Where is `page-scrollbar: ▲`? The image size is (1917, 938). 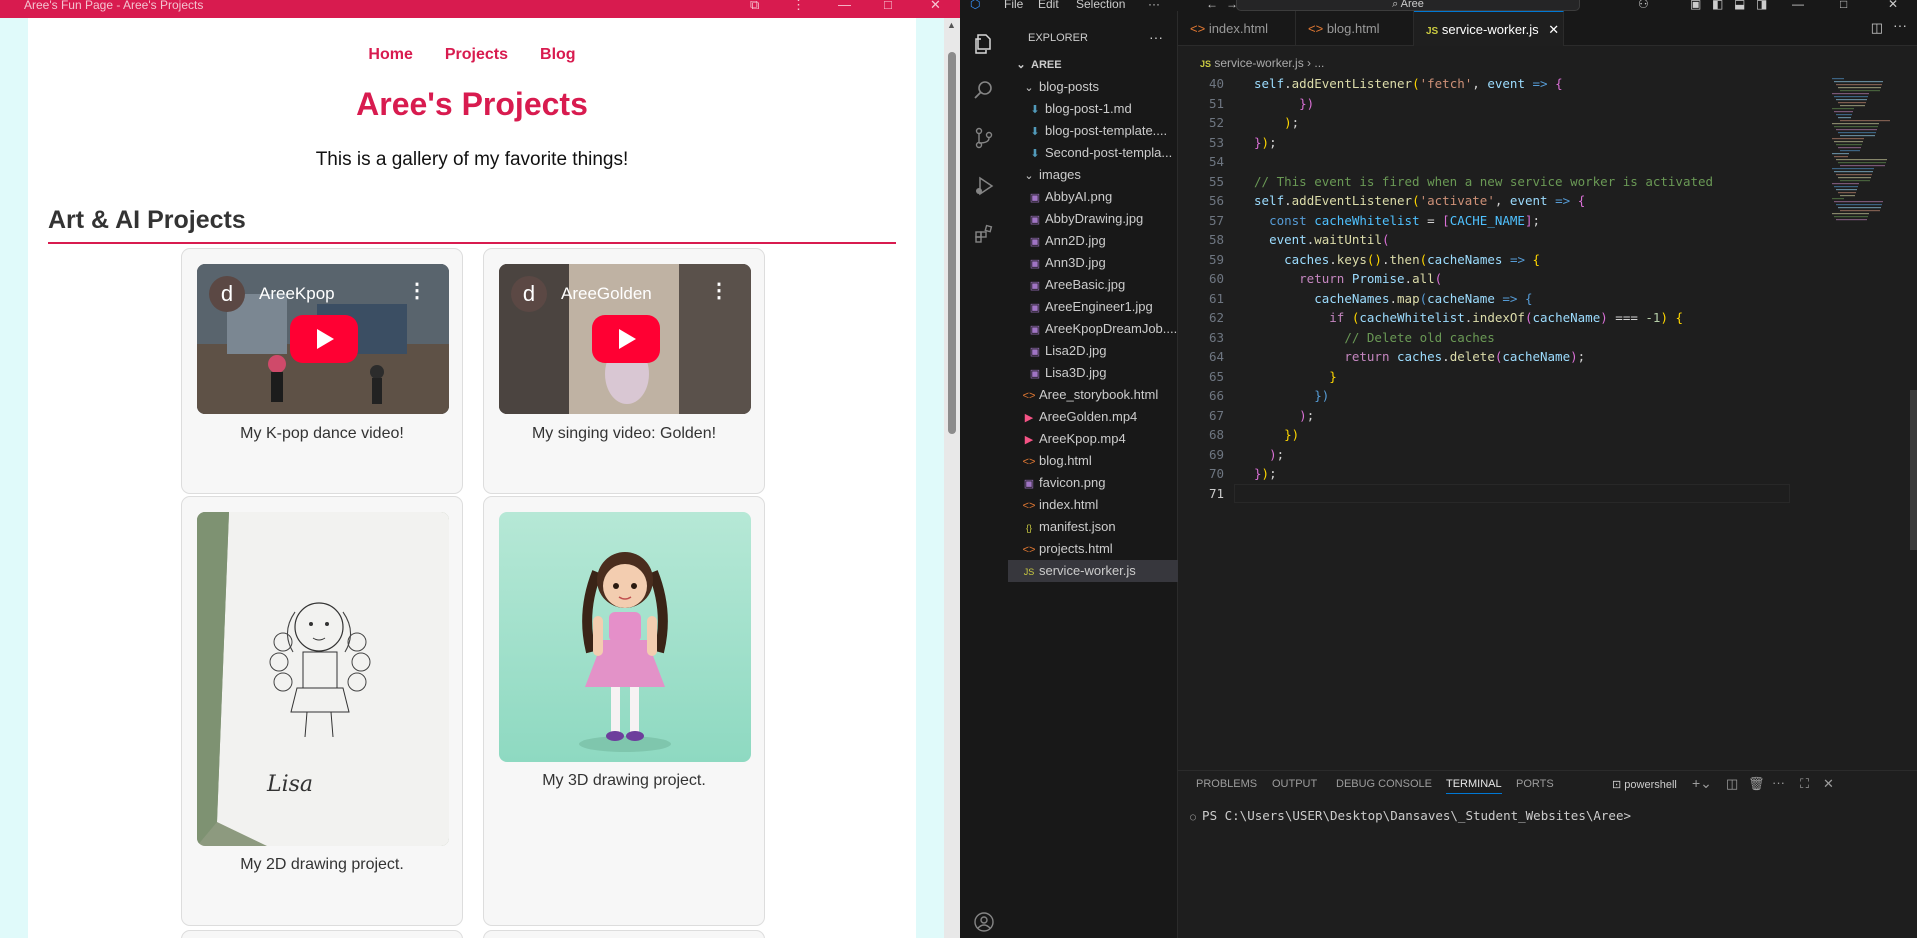 page-scrollbar: ▲ is located at coordinates (952, 478).